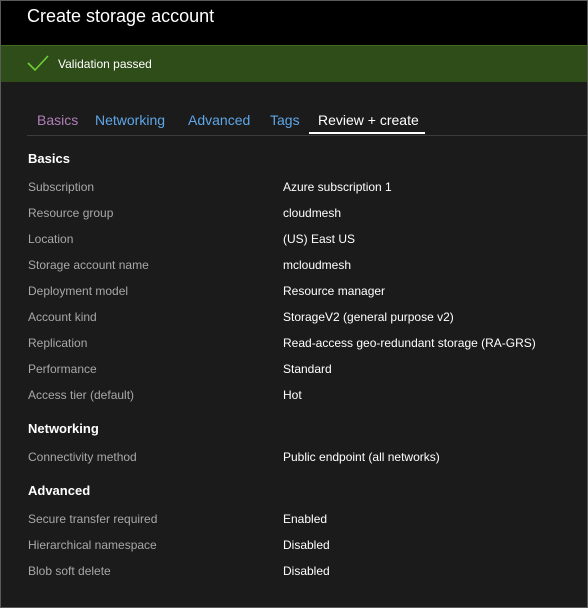 This screenshot has height=608, width=588. Describe the element at coordinates (88, 265) in the screenshot. I see `row-label: Storage account name` at that location.